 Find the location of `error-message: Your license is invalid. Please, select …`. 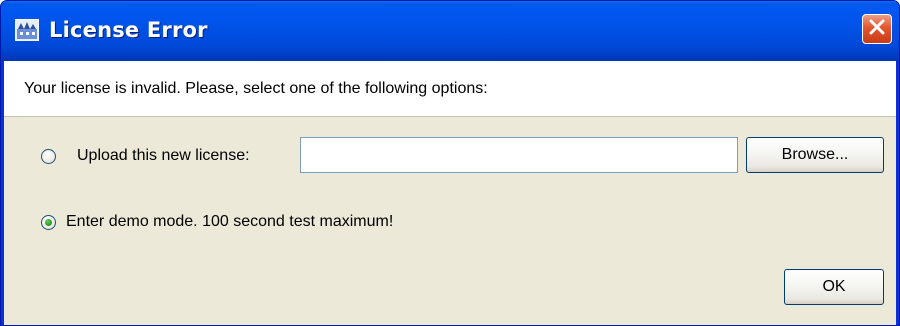

error-message: Your license is invalid. Please, select … is located at coordinates (256, 88).